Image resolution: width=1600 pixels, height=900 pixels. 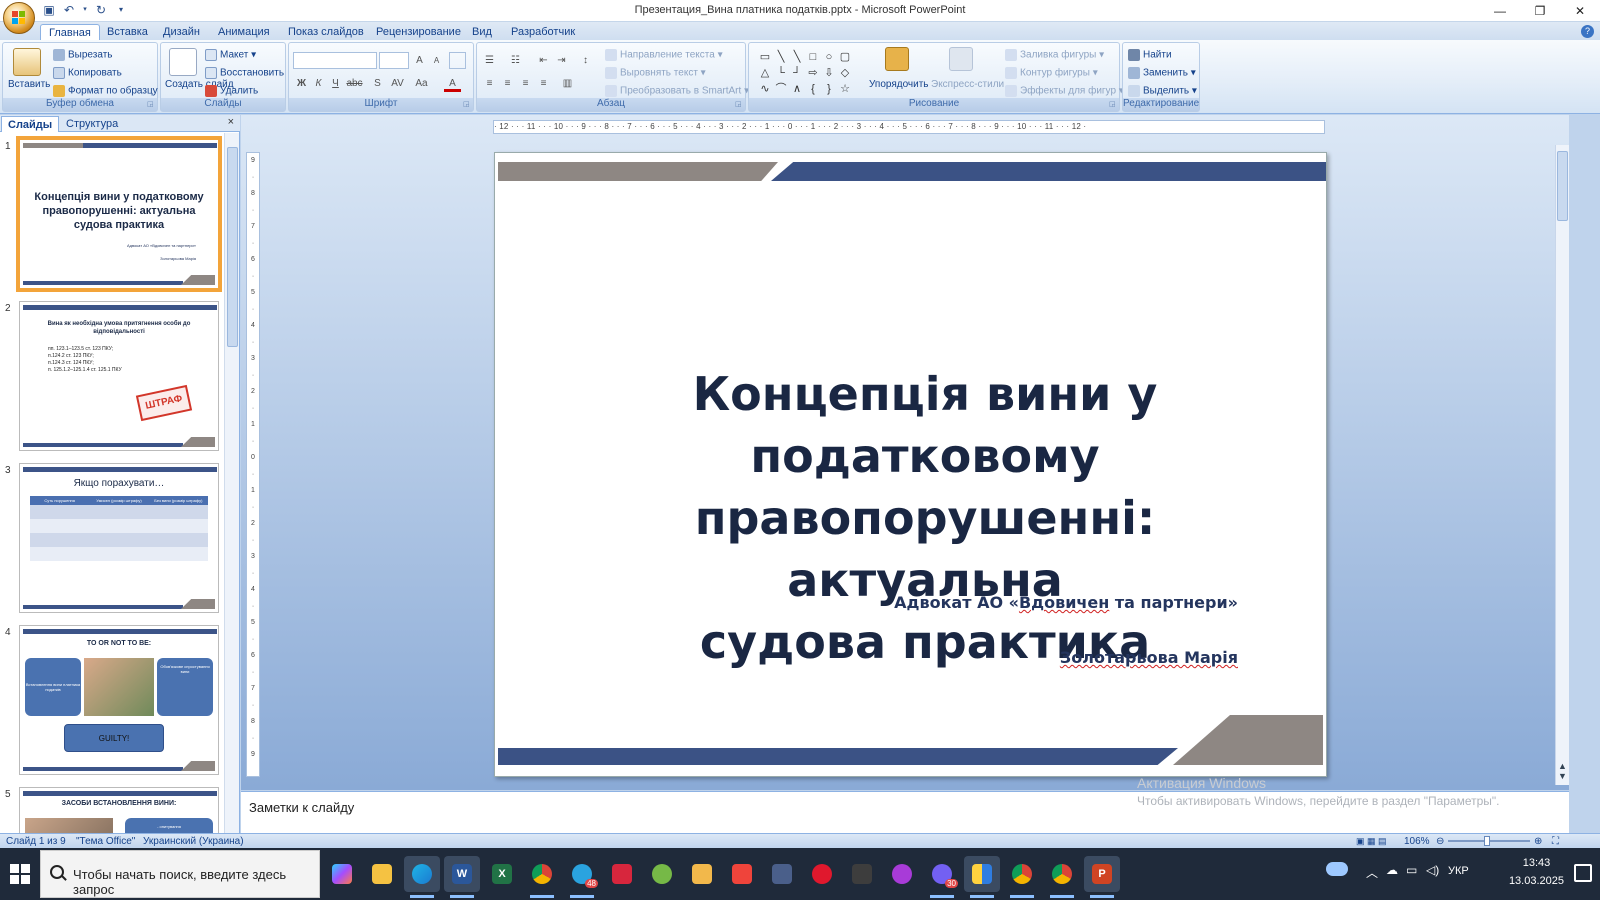 I want to click on anydesk-icon, so click(x=742, y=874).